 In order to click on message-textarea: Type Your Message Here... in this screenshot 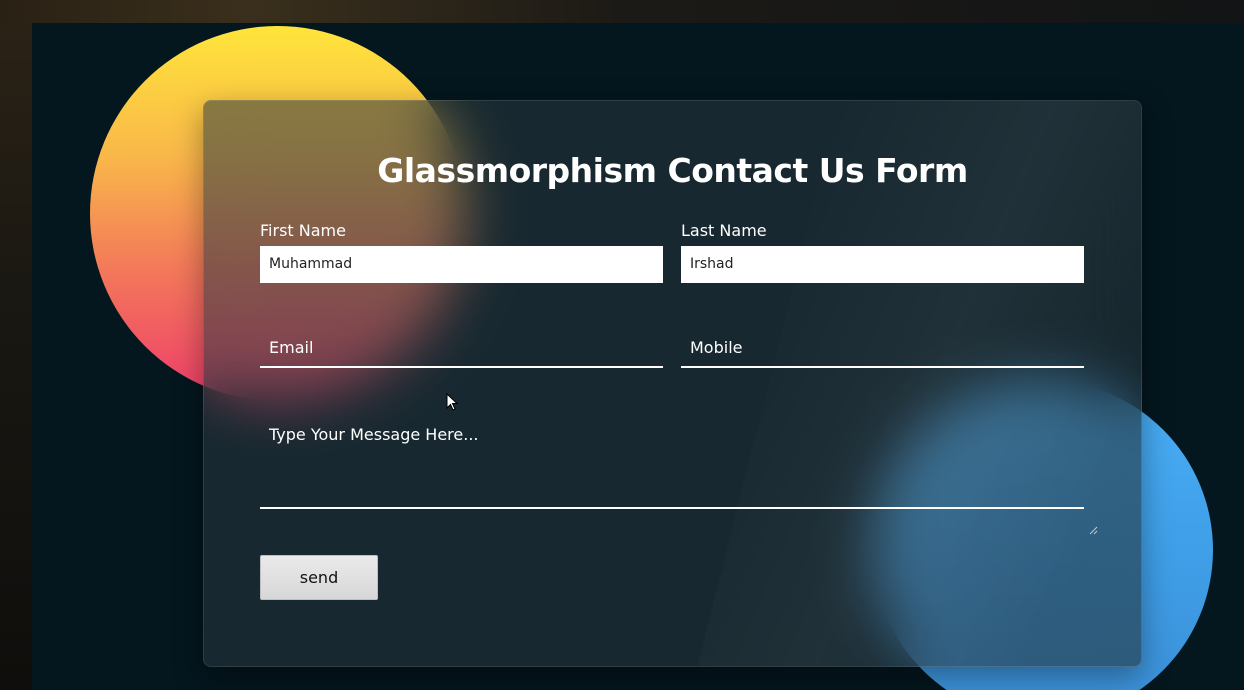, I will do `click(672, 464)`.